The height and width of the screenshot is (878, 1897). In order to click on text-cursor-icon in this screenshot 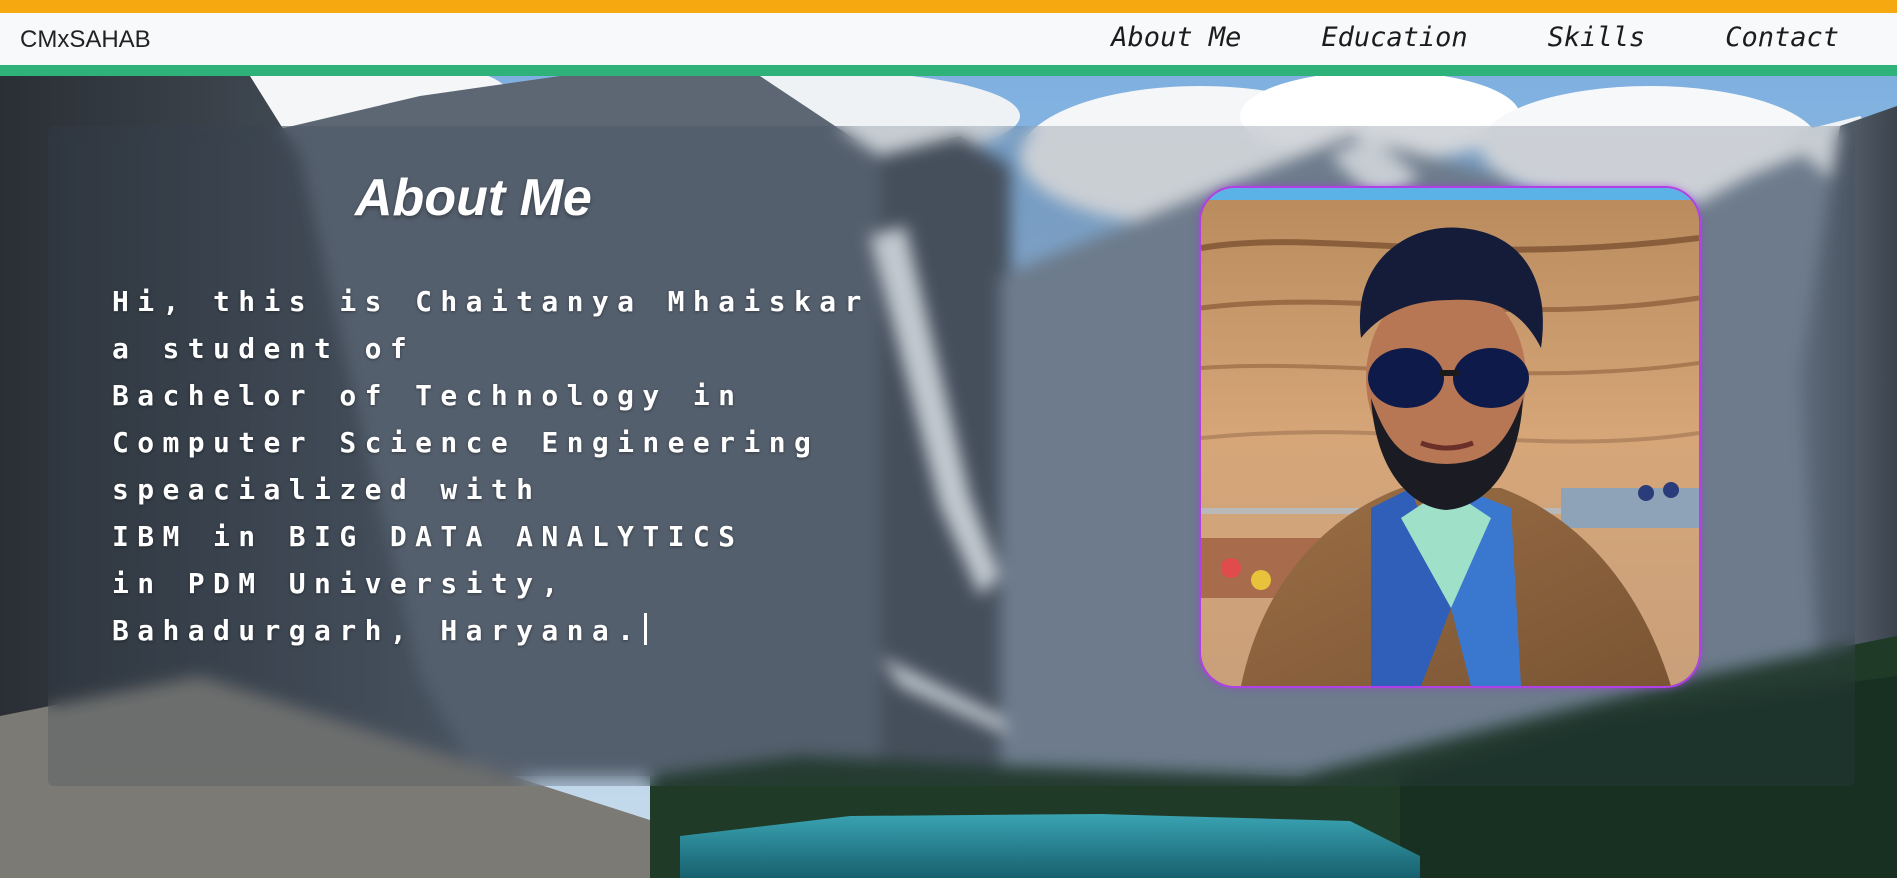, I will do `click(646, 629)`.